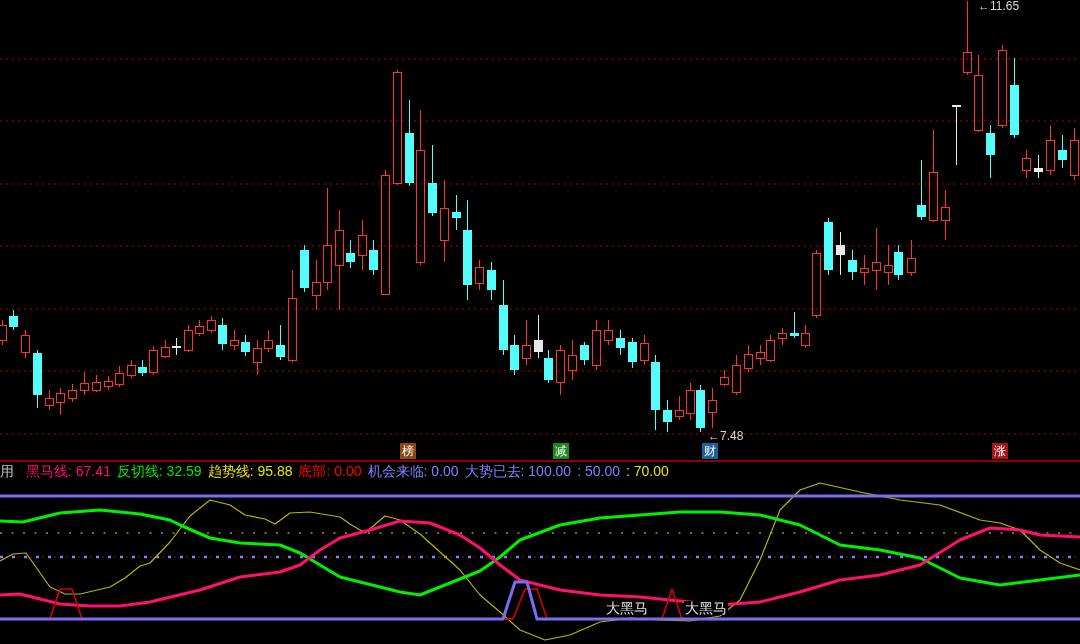 Image resolution: width=1080 pixels, height=644 pixels. What do you see at coordinates (598, 471) in the screenshot?
I see `legend-item: : 50.00` at bounding box center [598, 471].